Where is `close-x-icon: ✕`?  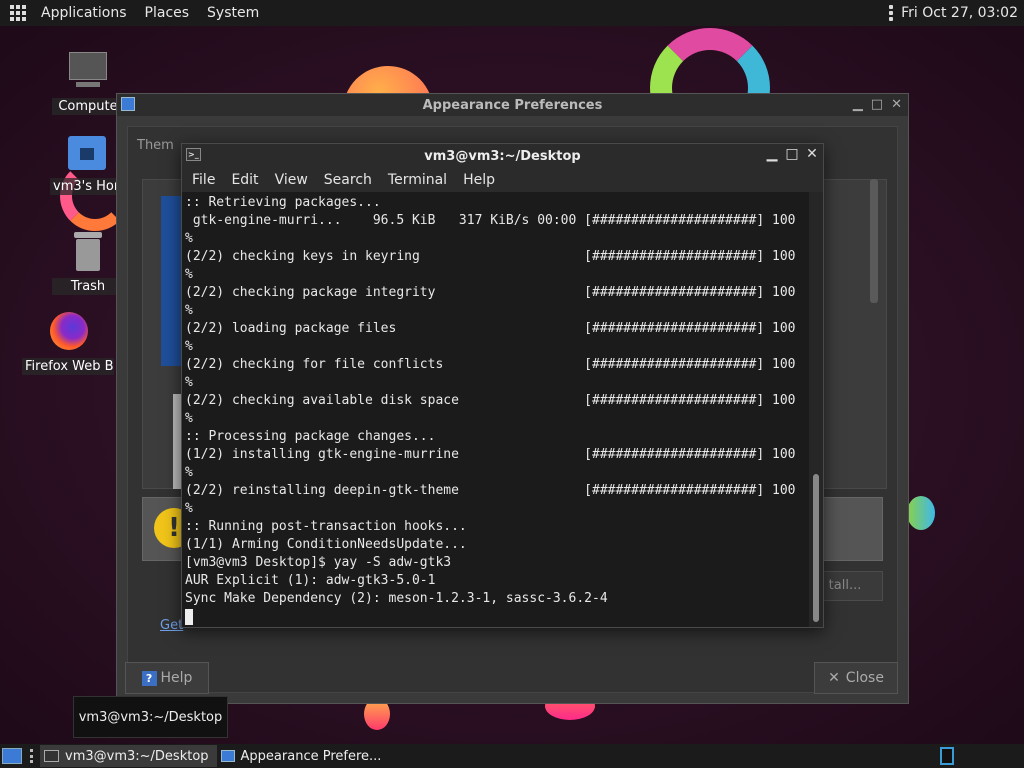 close-x-icon: ✕ is located at coordinates (834, 678).